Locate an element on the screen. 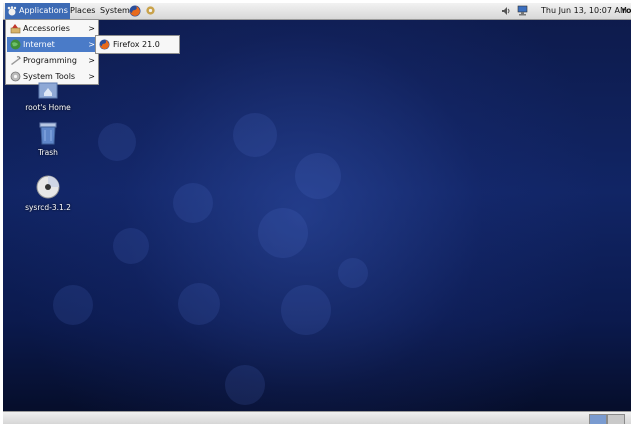  gnome-foot-icon is located at coordinates (12, 11).